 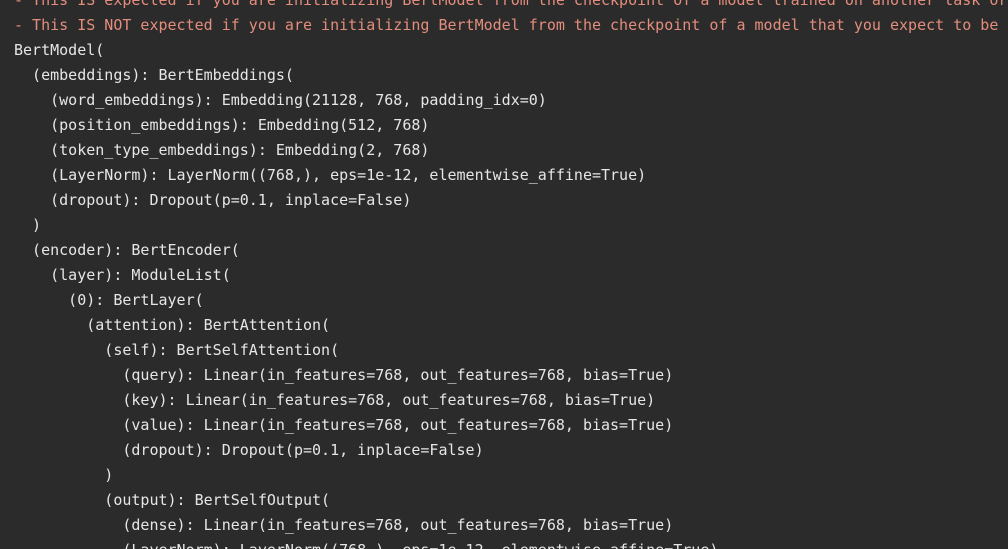 What do you see at coordinates (154, 75) in the screenshot?
I see `output-line: (embeddings): BertEmbeddings(` at bounding box center [154, 75].